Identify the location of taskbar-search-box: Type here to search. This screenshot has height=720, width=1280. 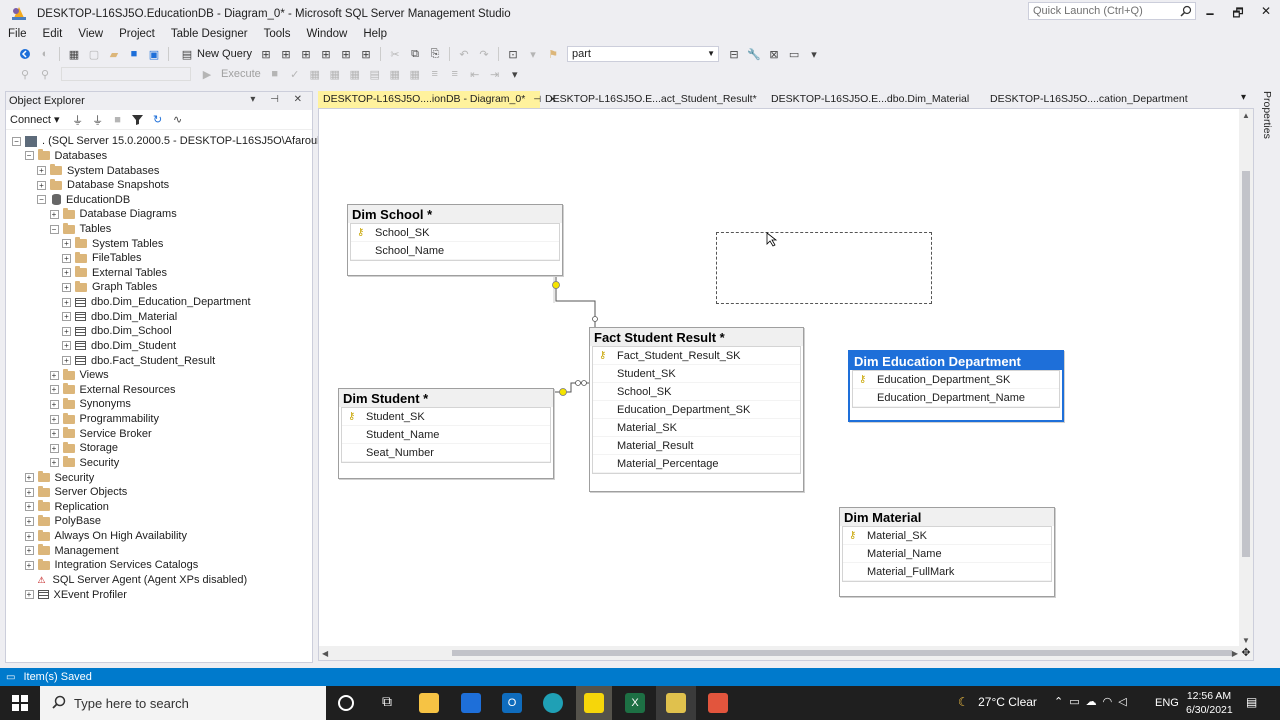
(183, 703).